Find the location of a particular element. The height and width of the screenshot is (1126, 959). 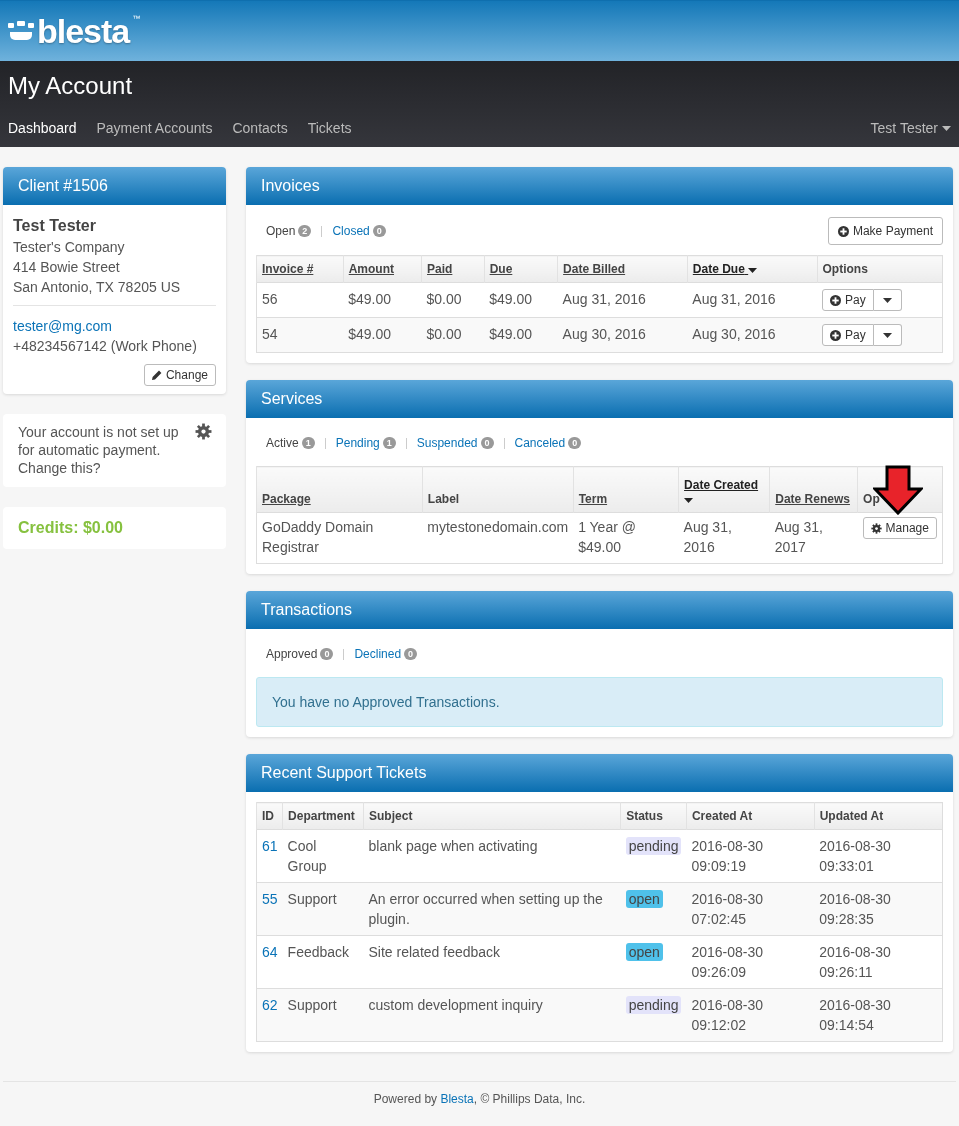

table-cell: mytestonedomain.com is located at coordinates (498, 538).